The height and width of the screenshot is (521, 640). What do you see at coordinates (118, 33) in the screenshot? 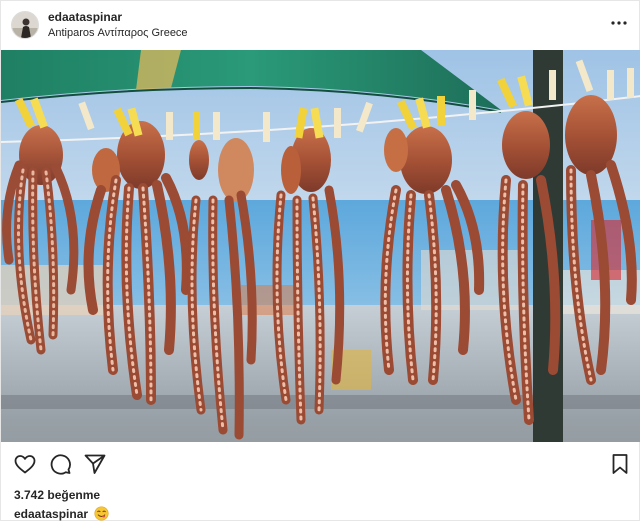
I see `post-location: Antiparos Αντίπαρος Greece` at bounding box center [118, 33].